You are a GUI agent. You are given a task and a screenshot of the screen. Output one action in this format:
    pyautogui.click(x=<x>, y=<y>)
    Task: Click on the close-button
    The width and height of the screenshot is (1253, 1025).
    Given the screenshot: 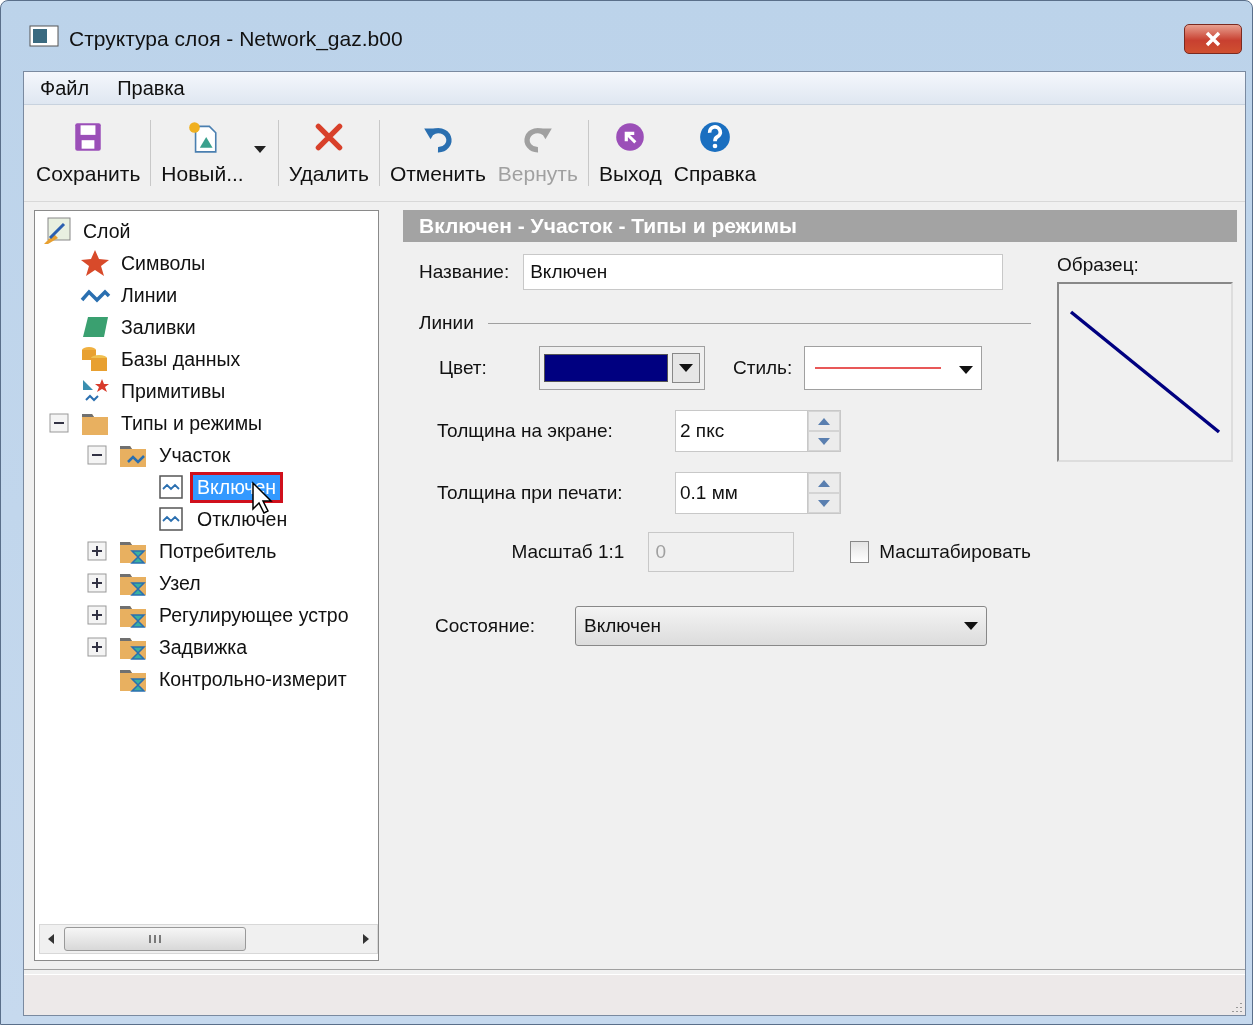 What is the action you would take?
    pyautogui.click(x=1213, y=39)
    